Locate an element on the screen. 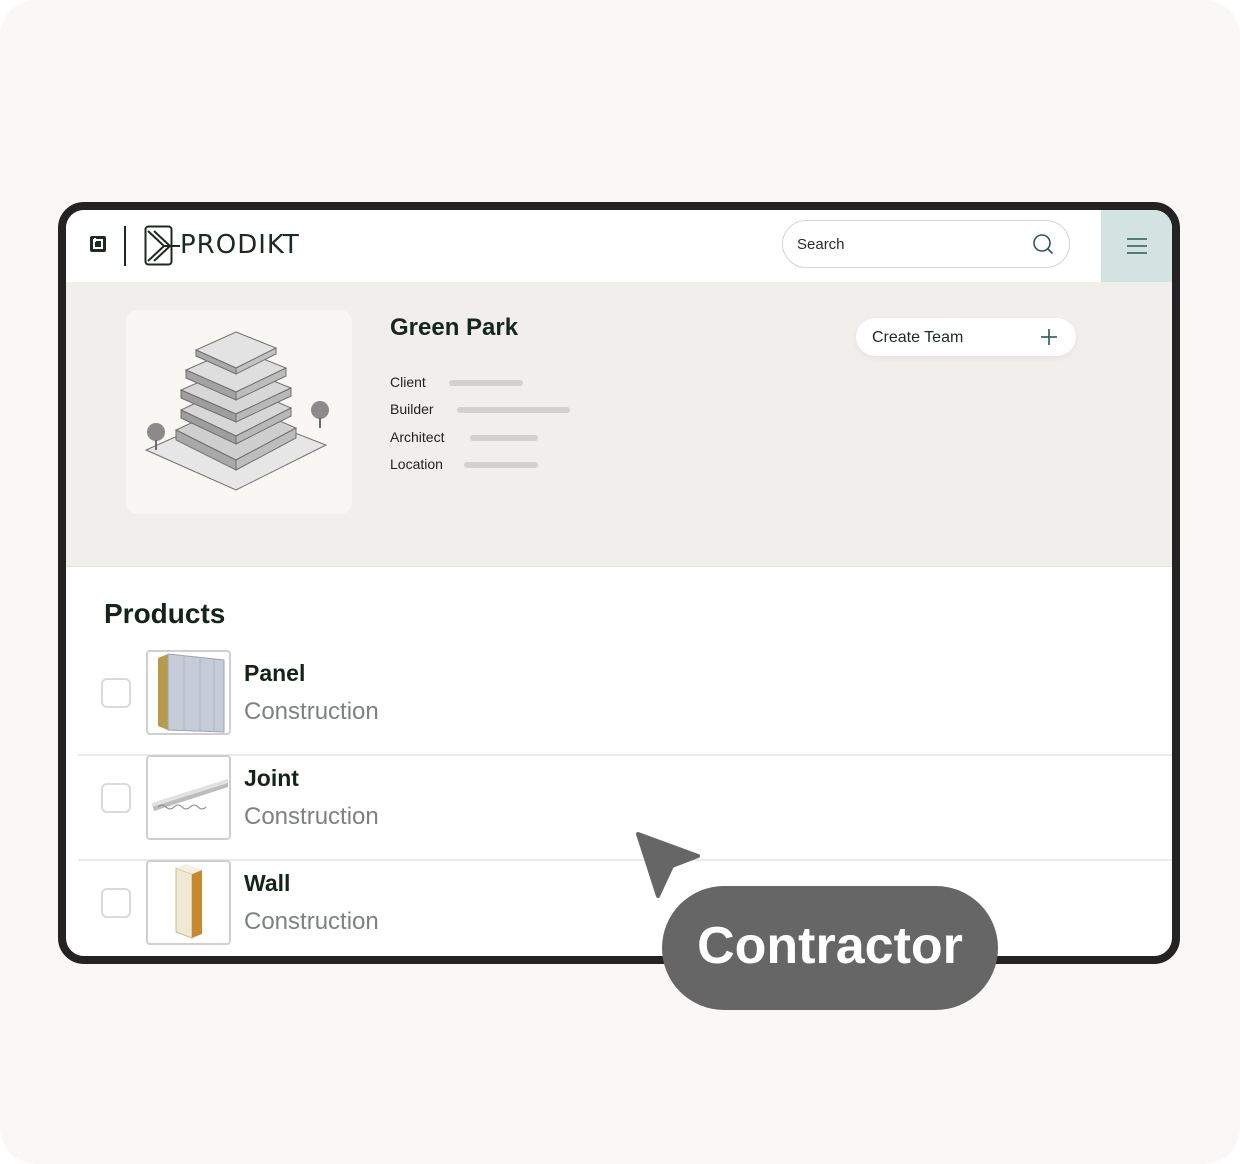 The width and height of the screenshot is (1240, 1164). meta-row-builder: Builder is located at coordinates (520, 410).